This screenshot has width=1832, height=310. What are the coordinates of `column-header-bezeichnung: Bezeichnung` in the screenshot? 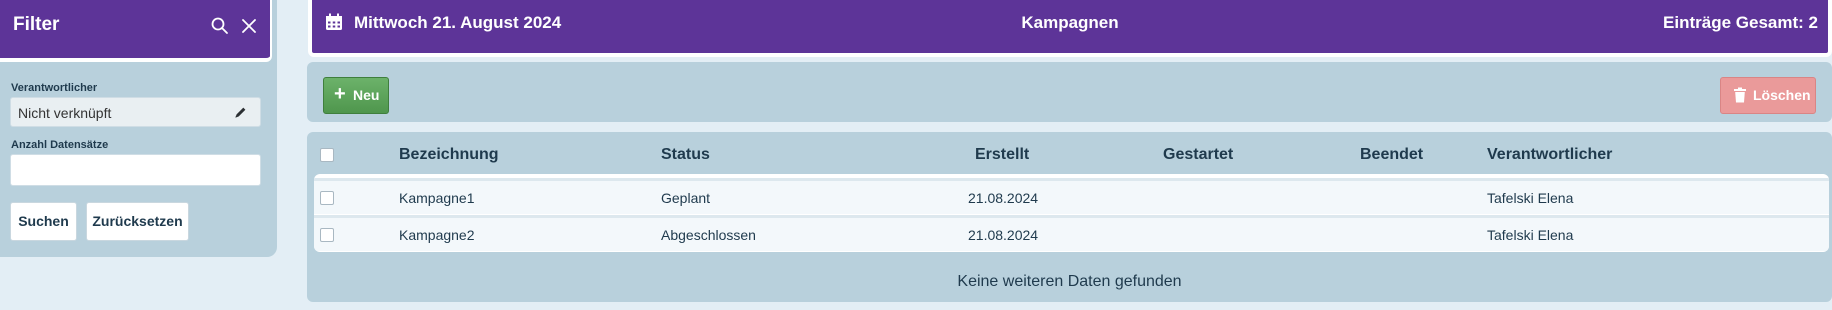 It's located at (449, 155).